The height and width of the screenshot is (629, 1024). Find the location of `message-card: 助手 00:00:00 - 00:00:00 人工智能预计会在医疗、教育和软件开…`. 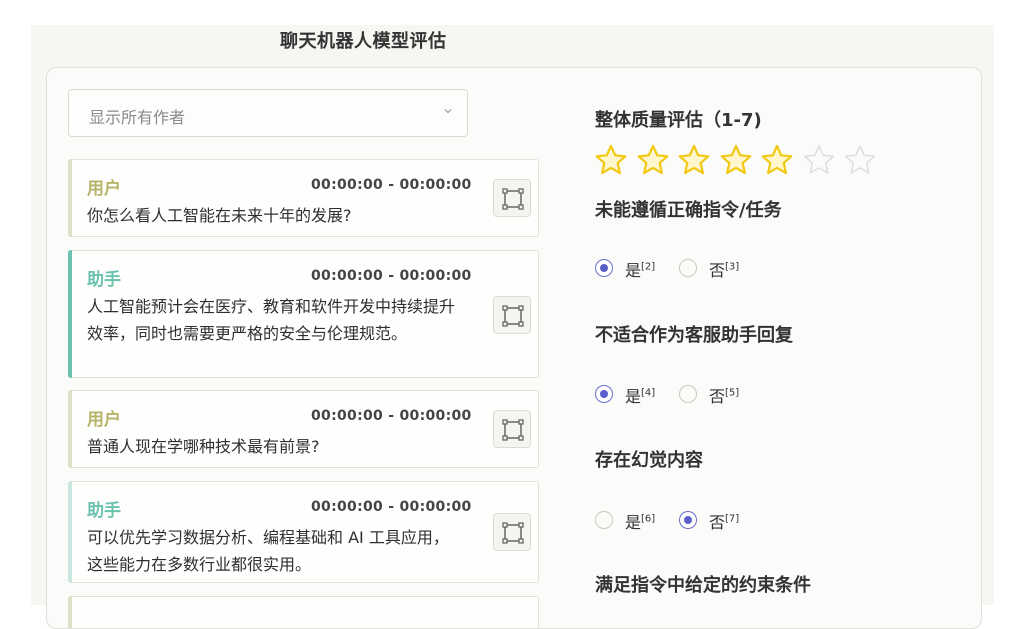

message-card: 助手 00:00:00 - 00:00:00 人工智能预计会在医疗、教育和软件开… is located at coordinates (303, 314).